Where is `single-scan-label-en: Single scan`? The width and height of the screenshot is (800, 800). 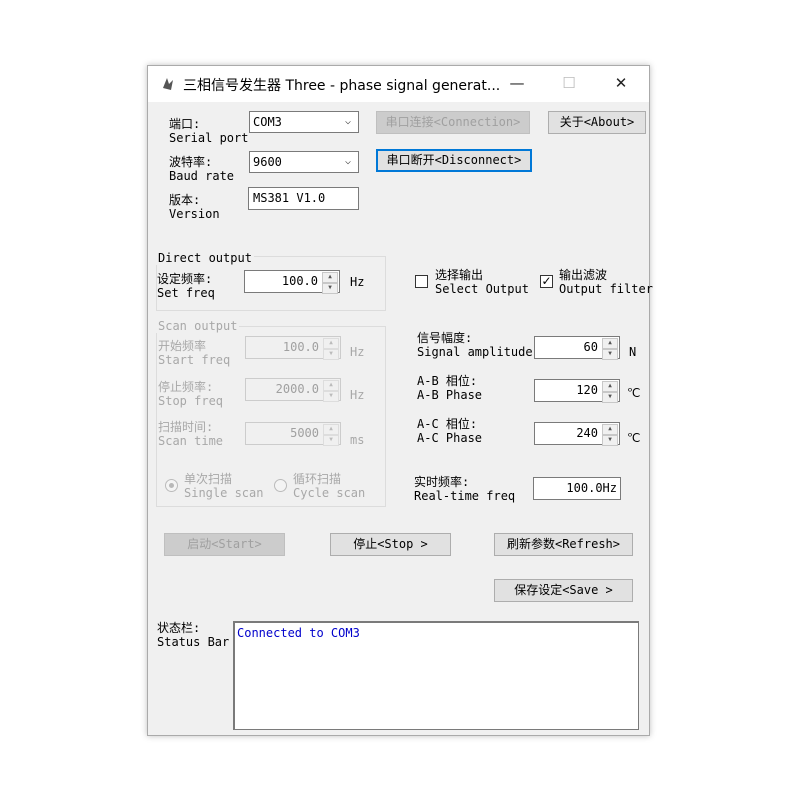 single-scan-label-en: Single scan is located at coordinates (224, 493).